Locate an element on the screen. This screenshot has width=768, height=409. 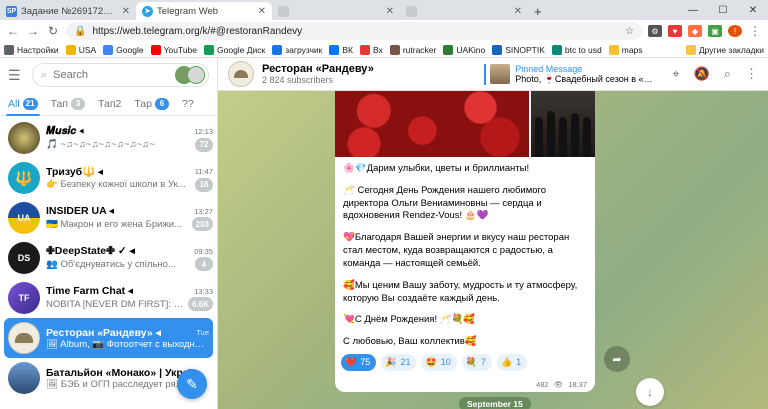
reaction-bouquet: 💐 7 is located at coordinates (476, 362).